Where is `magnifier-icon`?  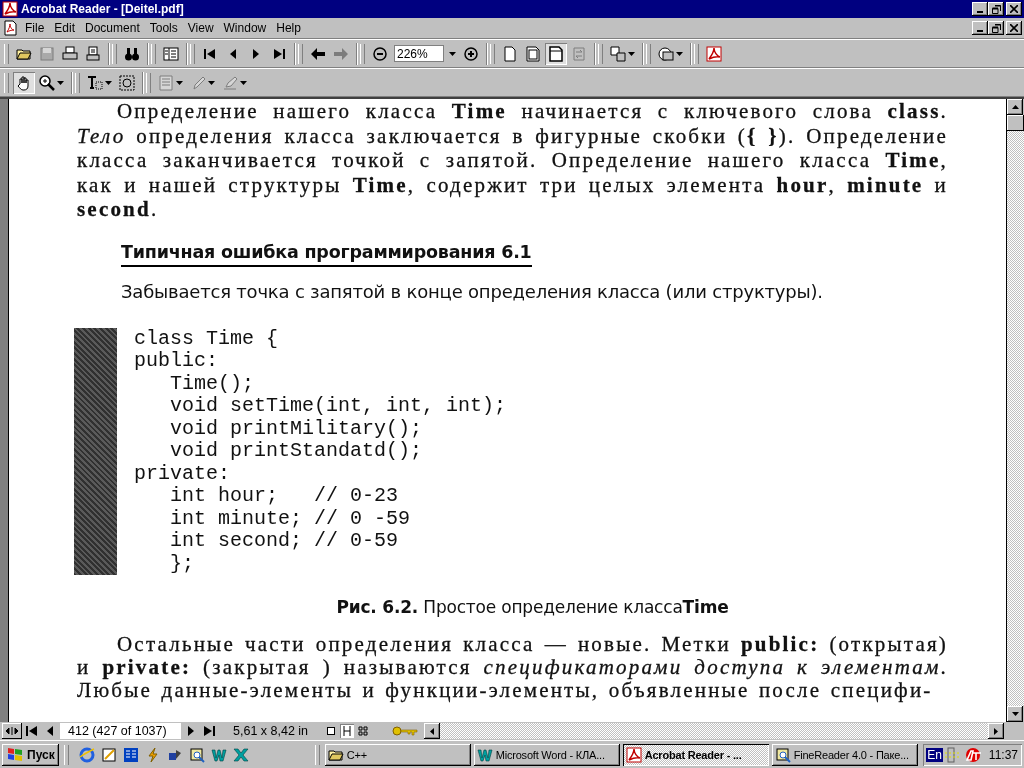 magnifier-icon is located at coordinates (47, 82).